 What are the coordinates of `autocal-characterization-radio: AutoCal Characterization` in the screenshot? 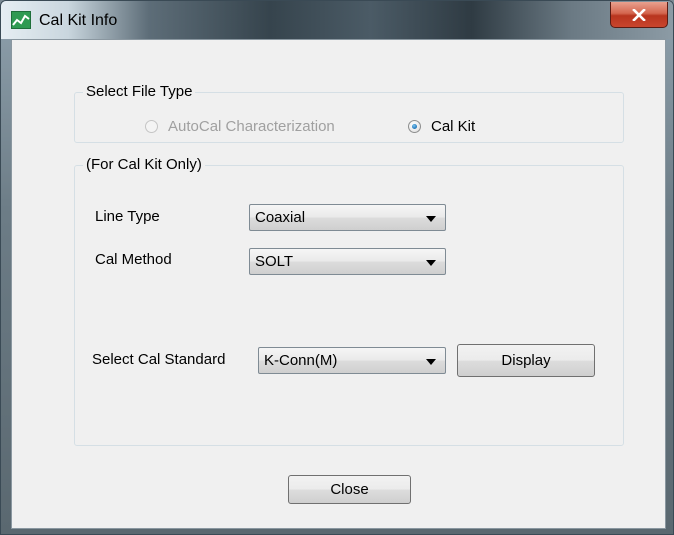 It's located at (240, 126).